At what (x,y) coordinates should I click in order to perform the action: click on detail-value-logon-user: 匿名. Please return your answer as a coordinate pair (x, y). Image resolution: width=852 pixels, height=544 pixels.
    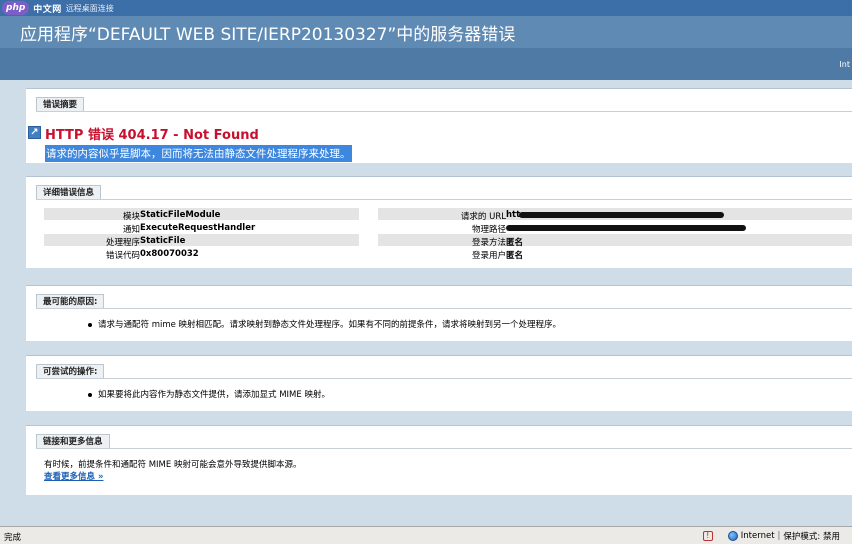
    Looking at the image, I should click on (515, 256).